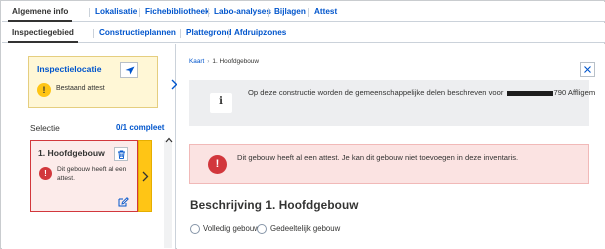 The height and width of the screenshot is (249, 605). I want to click on info-icon: i, so click(221, 103).